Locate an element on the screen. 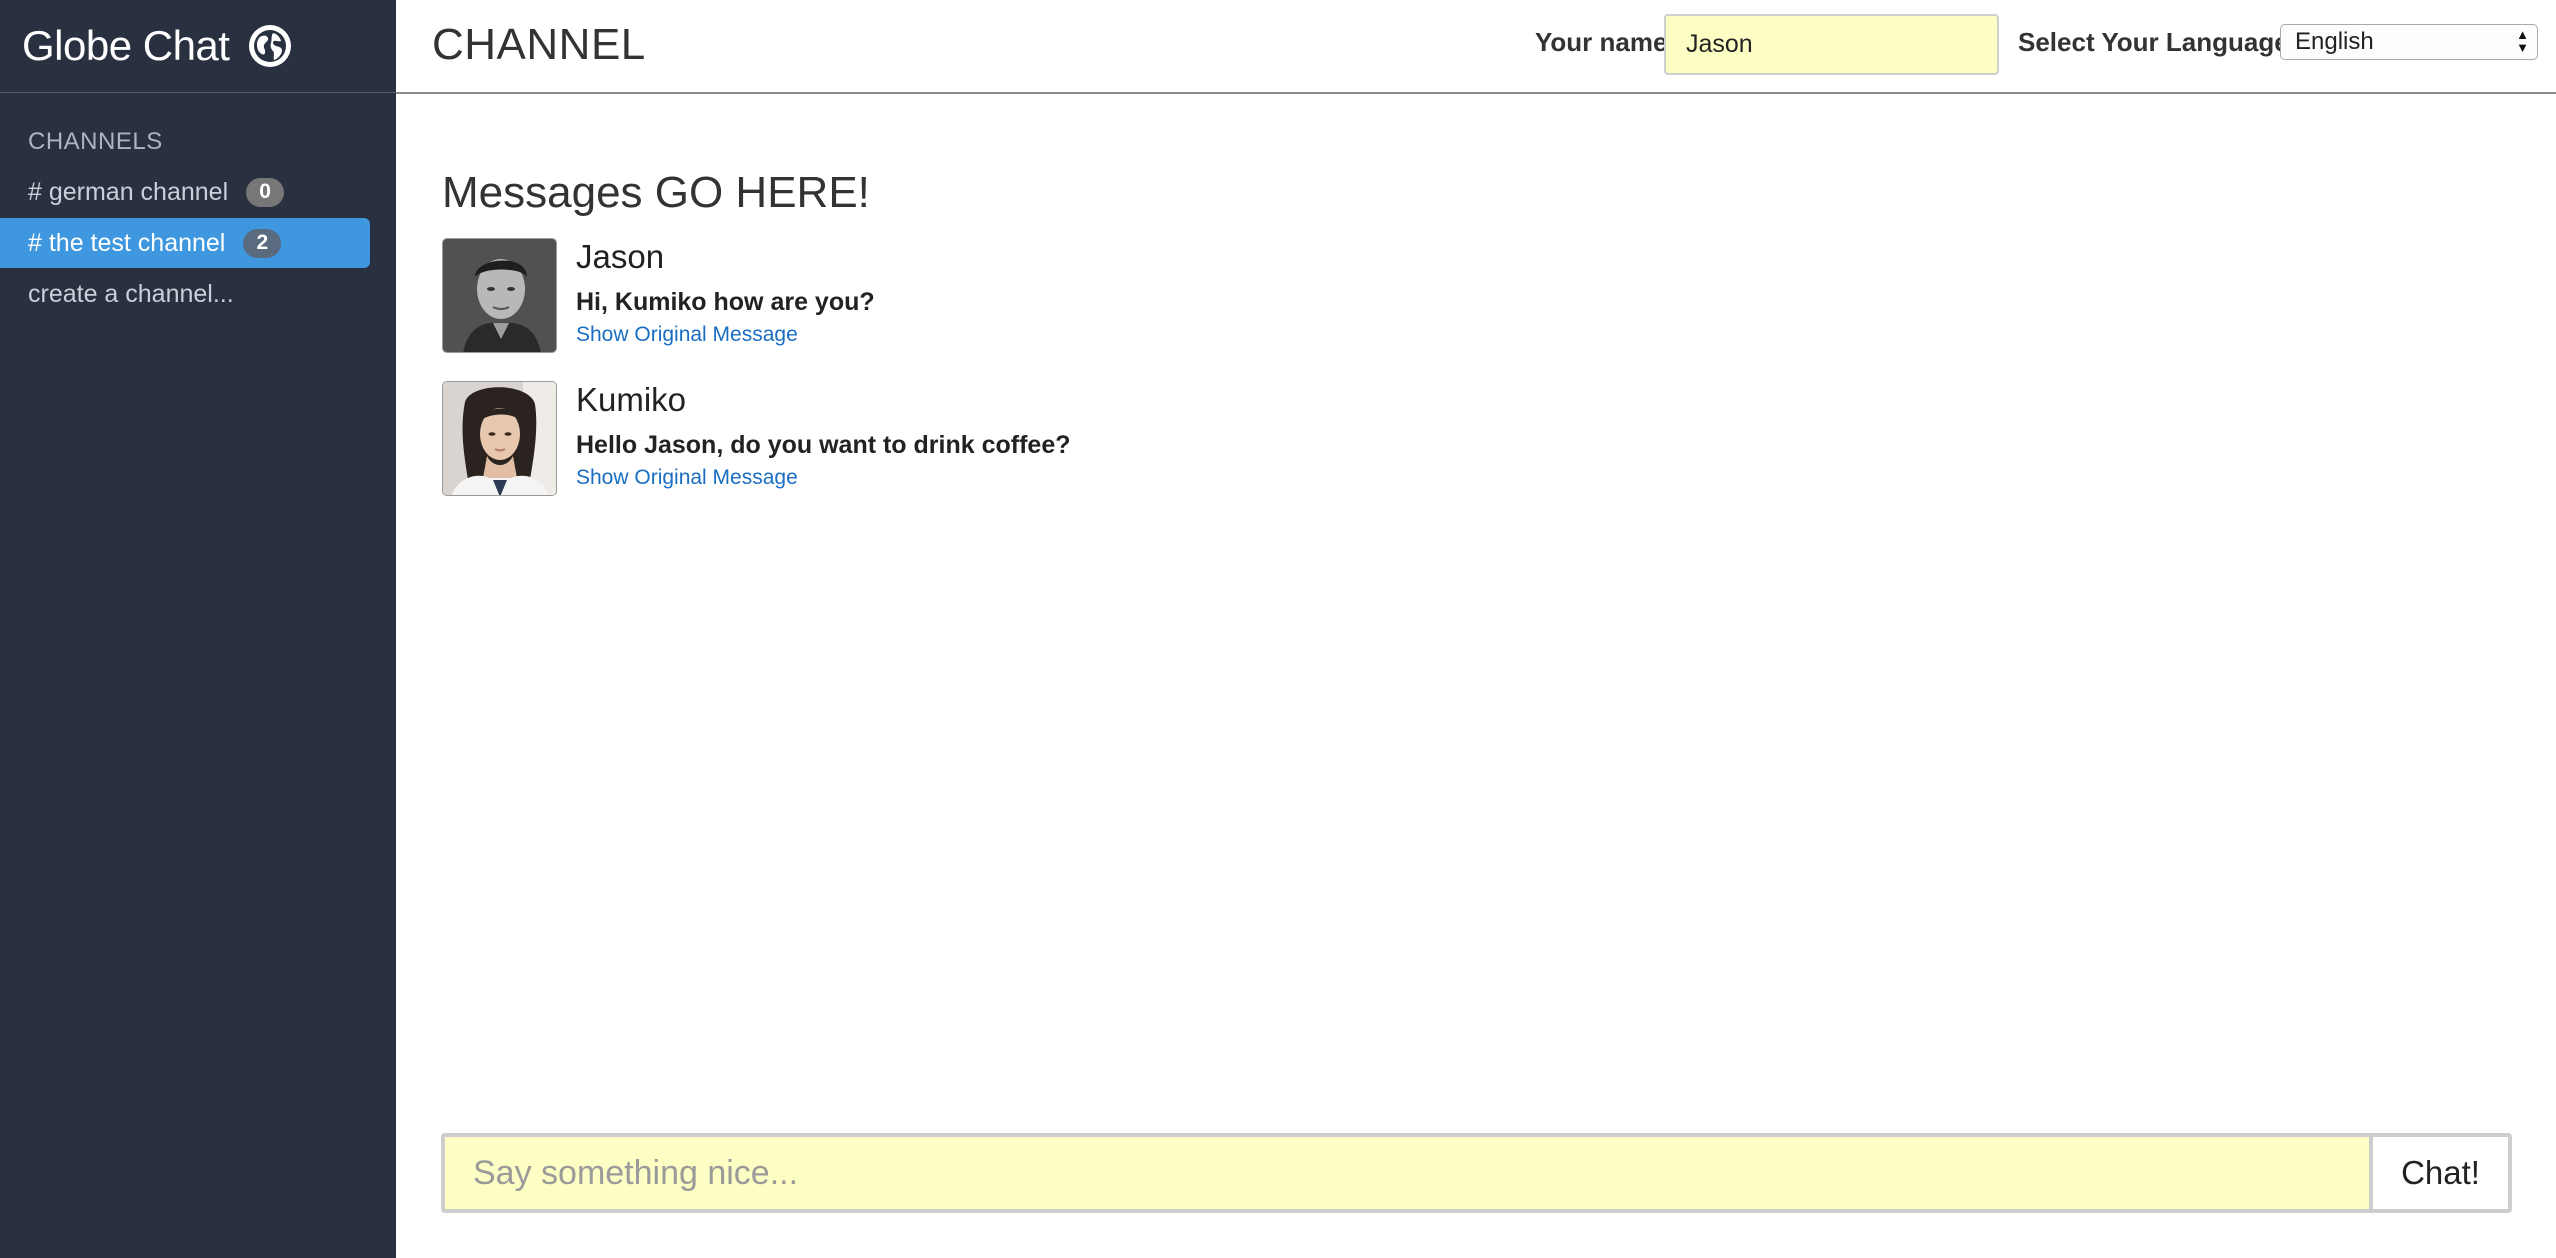  channel-label: # the test channel is located at coordinates (127, 242).